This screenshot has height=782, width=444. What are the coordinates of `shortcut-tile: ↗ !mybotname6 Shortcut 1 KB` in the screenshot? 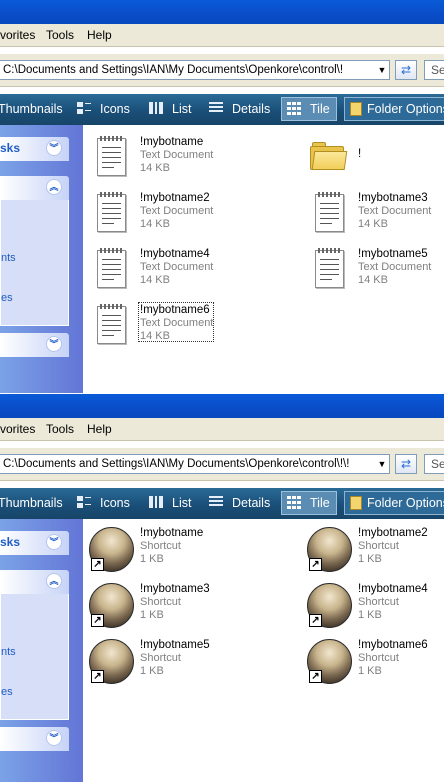 It's located at (367, 663).